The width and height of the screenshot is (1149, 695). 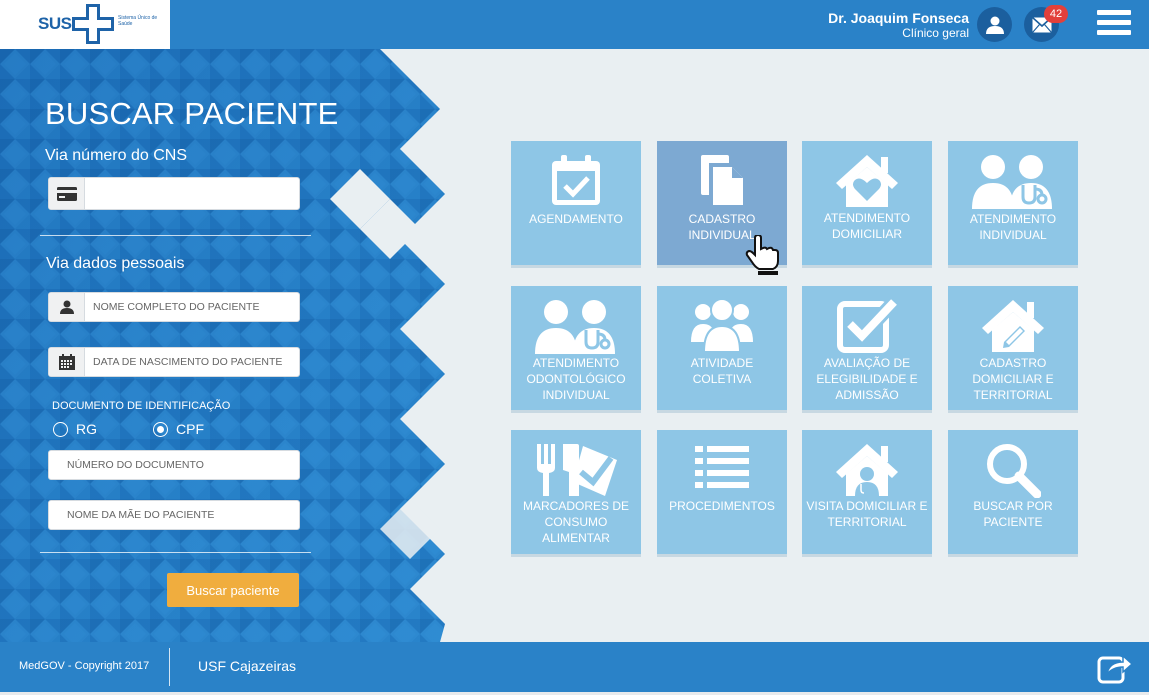 I want to click on list-icon, so click(x=722, y=467).